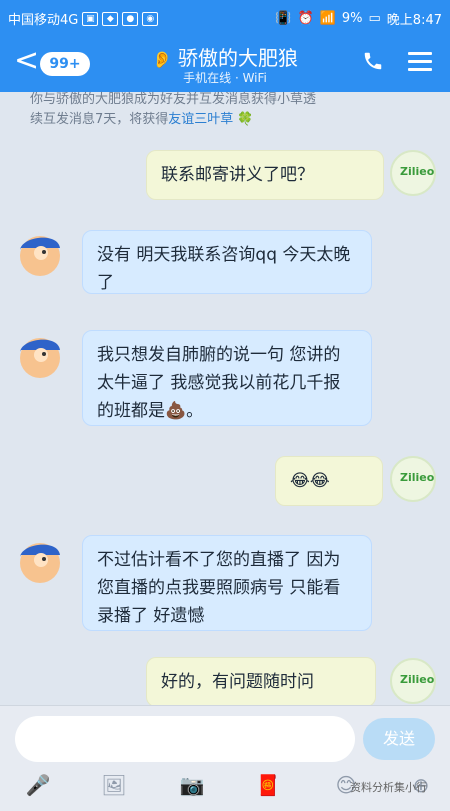 The width and height of the screenshot is (450, 811). What do you see at coordinates (305, 18) in the screenshot?
I see `alarm-icon: ⏰` at bounding box center [305, 18].